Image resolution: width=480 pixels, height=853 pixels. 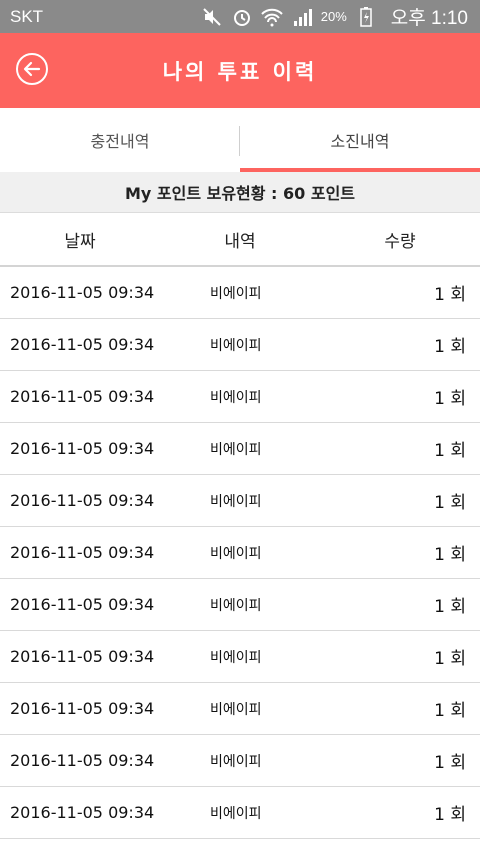 I want to click on tab-bar: 충전내역 소진내역, so click(x=240, y=140).